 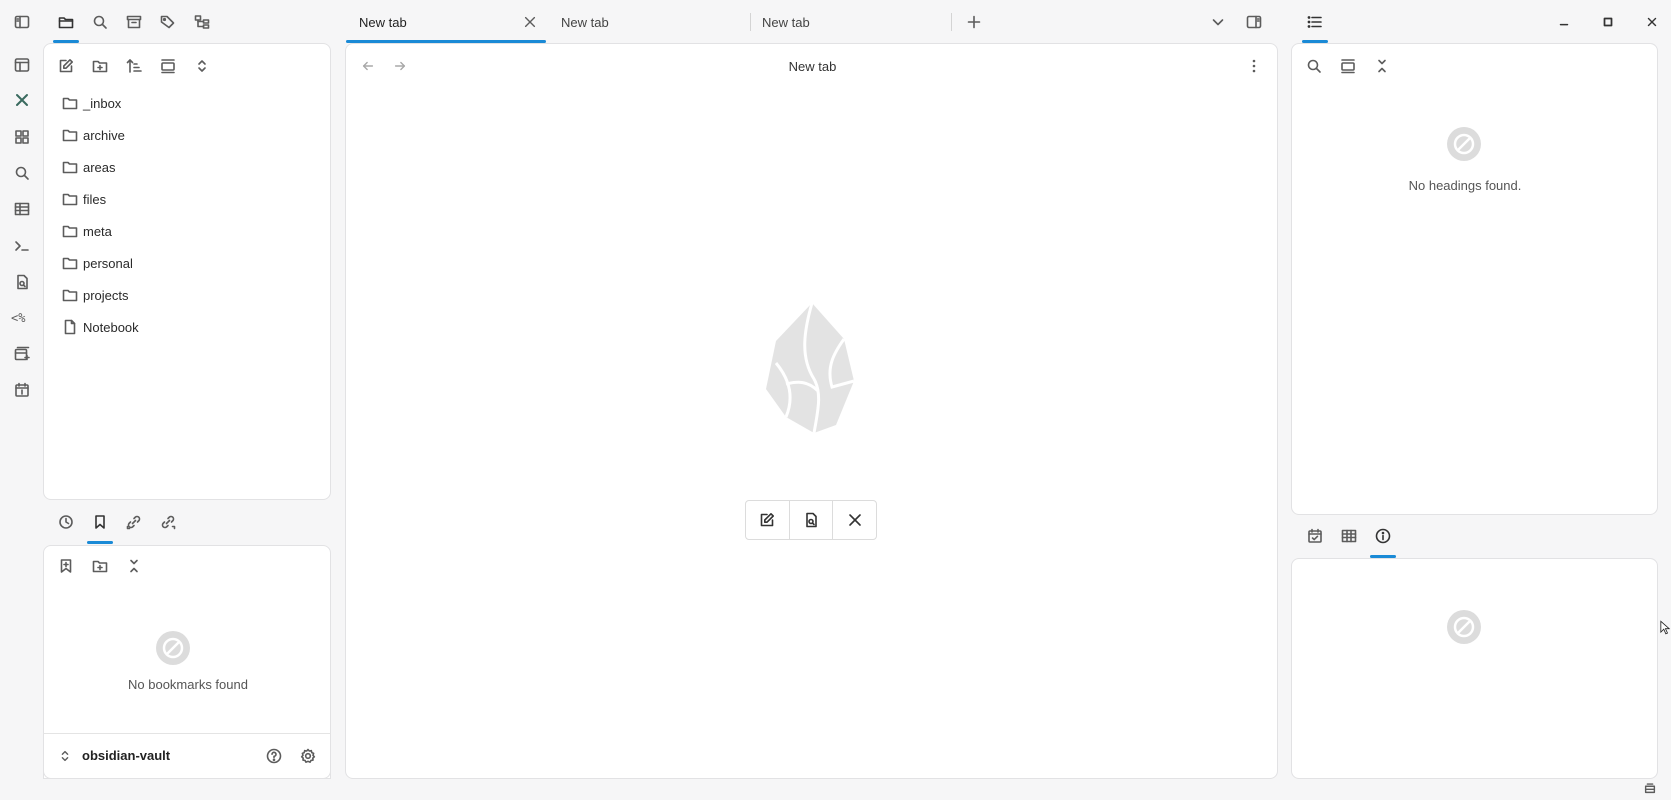 What do you see at coordinates (1608, 22) in the screenshot?
I see `maximize-icon` at bounding box center [1608, 22].